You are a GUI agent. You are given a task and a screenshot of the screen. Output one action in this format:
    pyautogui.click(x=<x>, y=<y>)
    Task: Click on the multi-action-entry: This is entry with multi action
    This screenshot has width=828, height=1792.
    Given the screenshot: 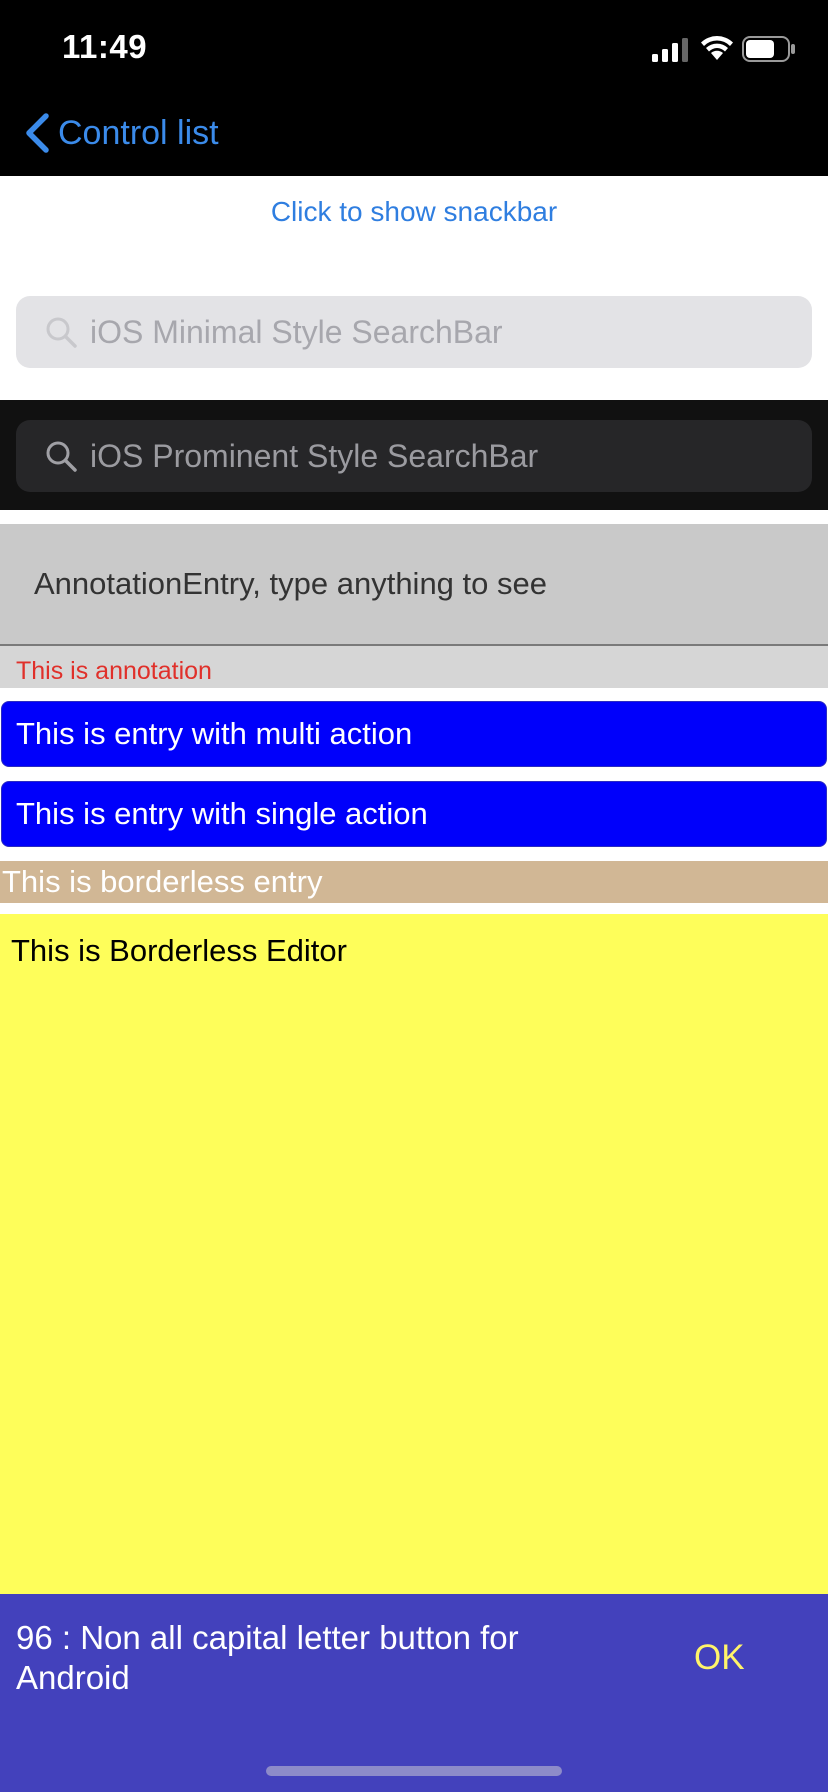 What is the action you would take?
    pyautogui.click(x=414, y=734)
    